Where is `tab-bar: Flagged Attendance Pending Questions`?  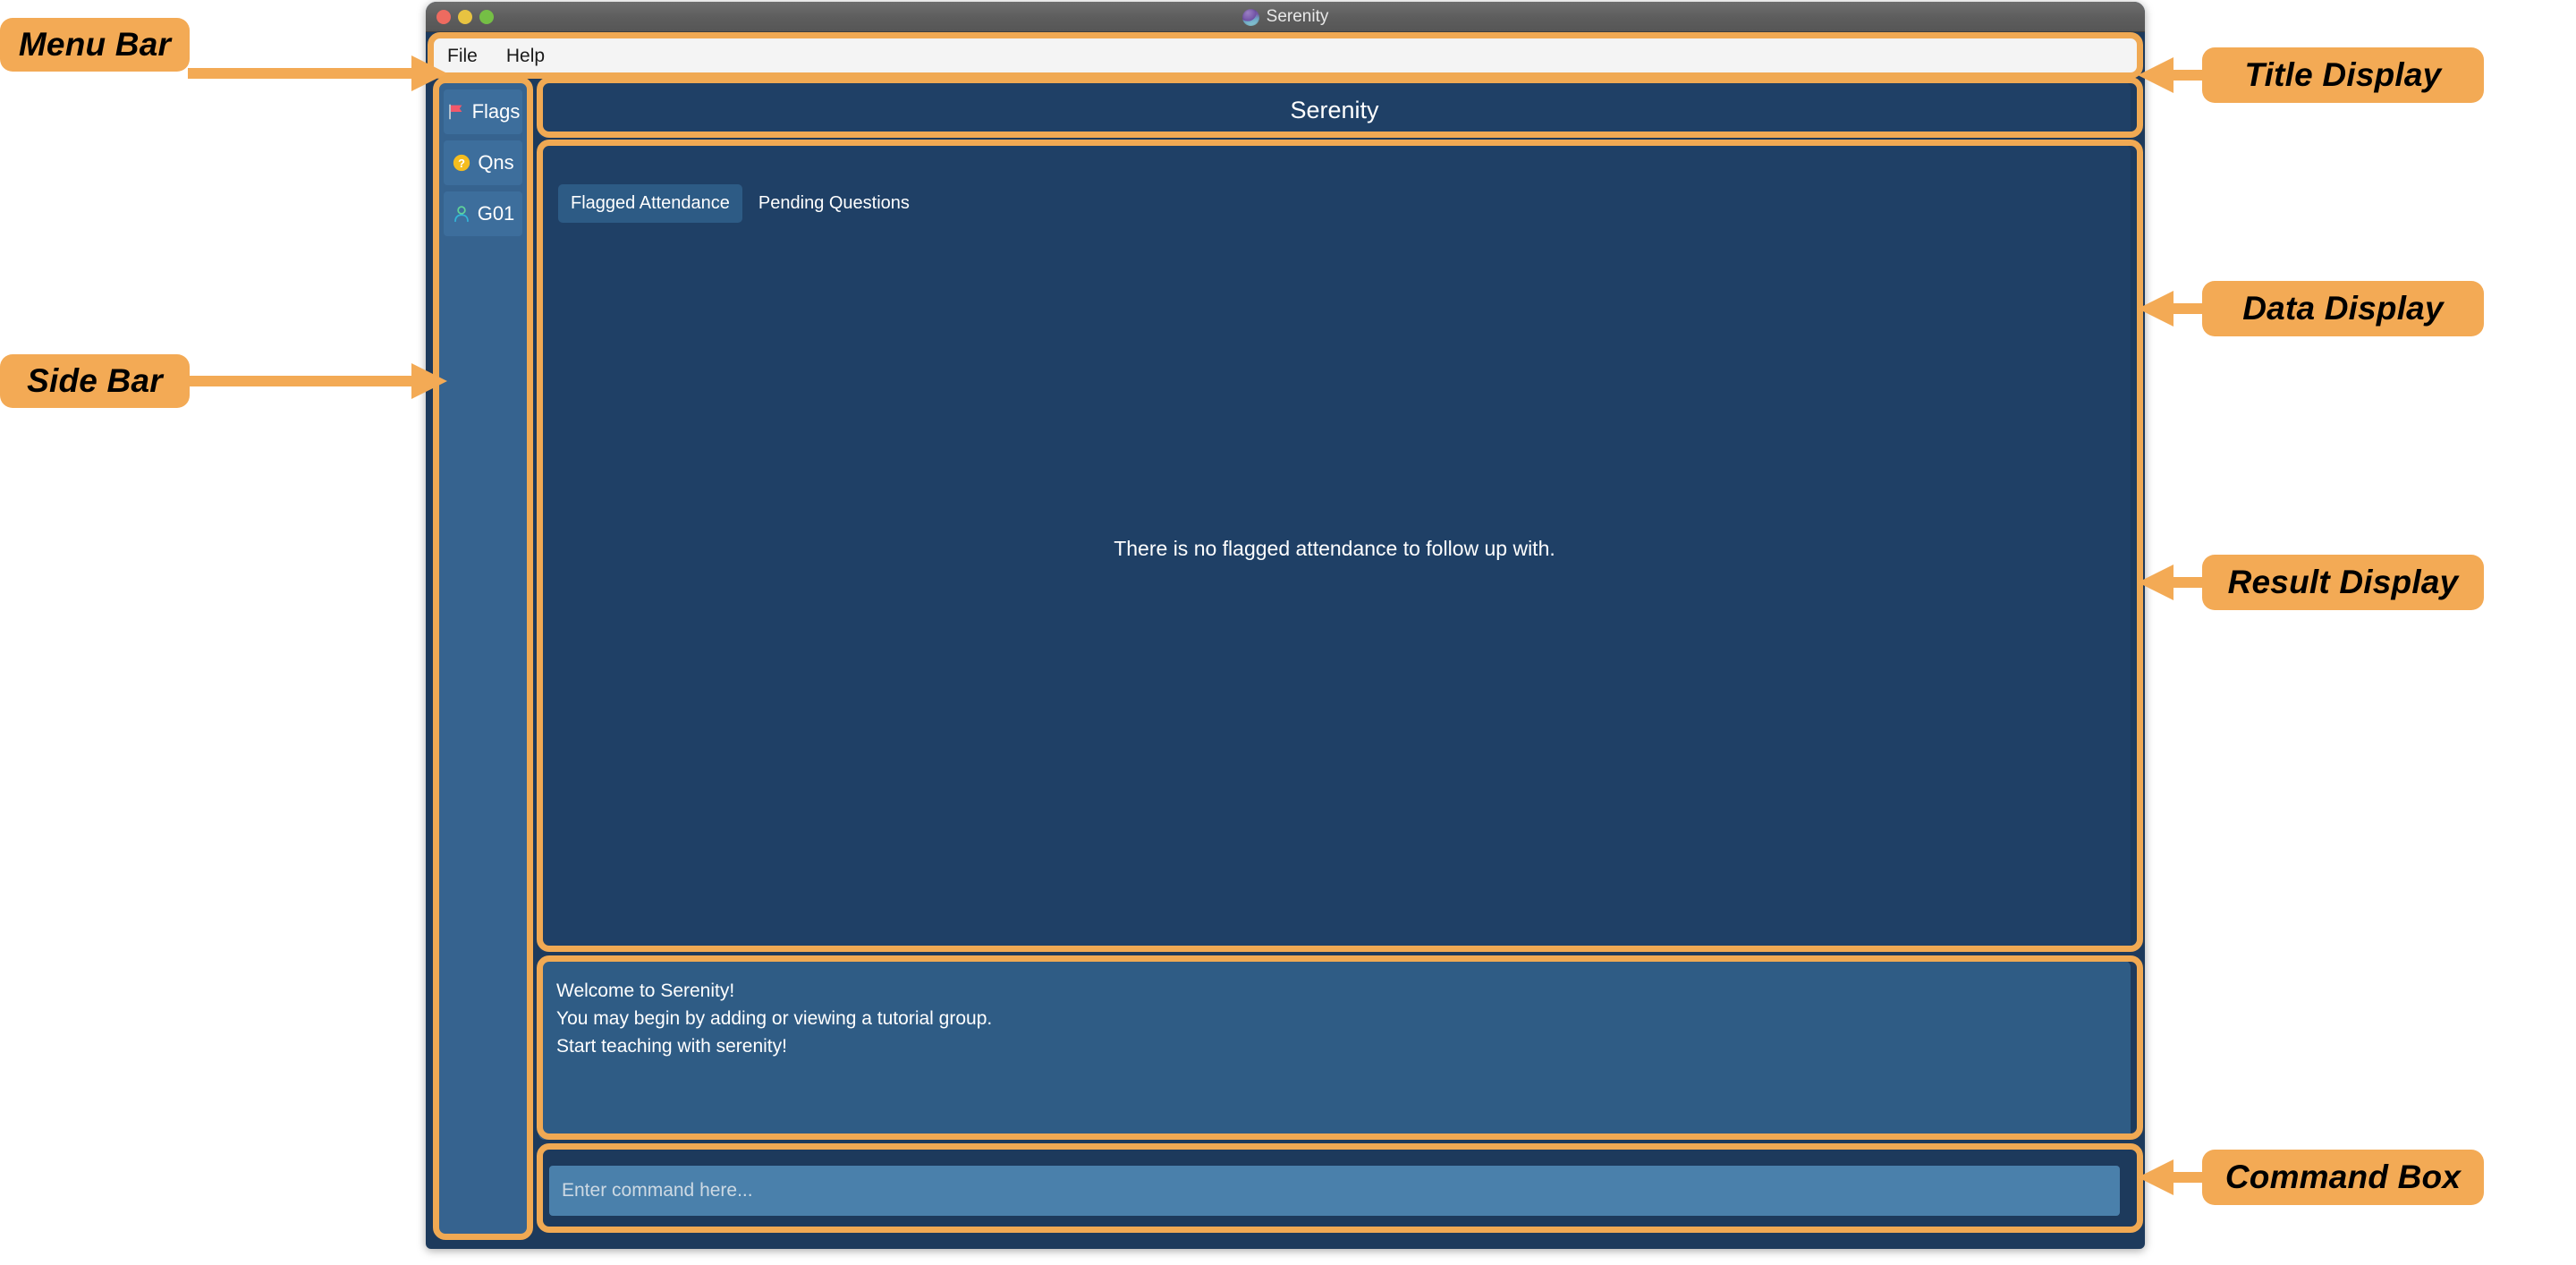 tab-bar: Flagged Attendance Pending Questions is located at coordinates (740, 203).